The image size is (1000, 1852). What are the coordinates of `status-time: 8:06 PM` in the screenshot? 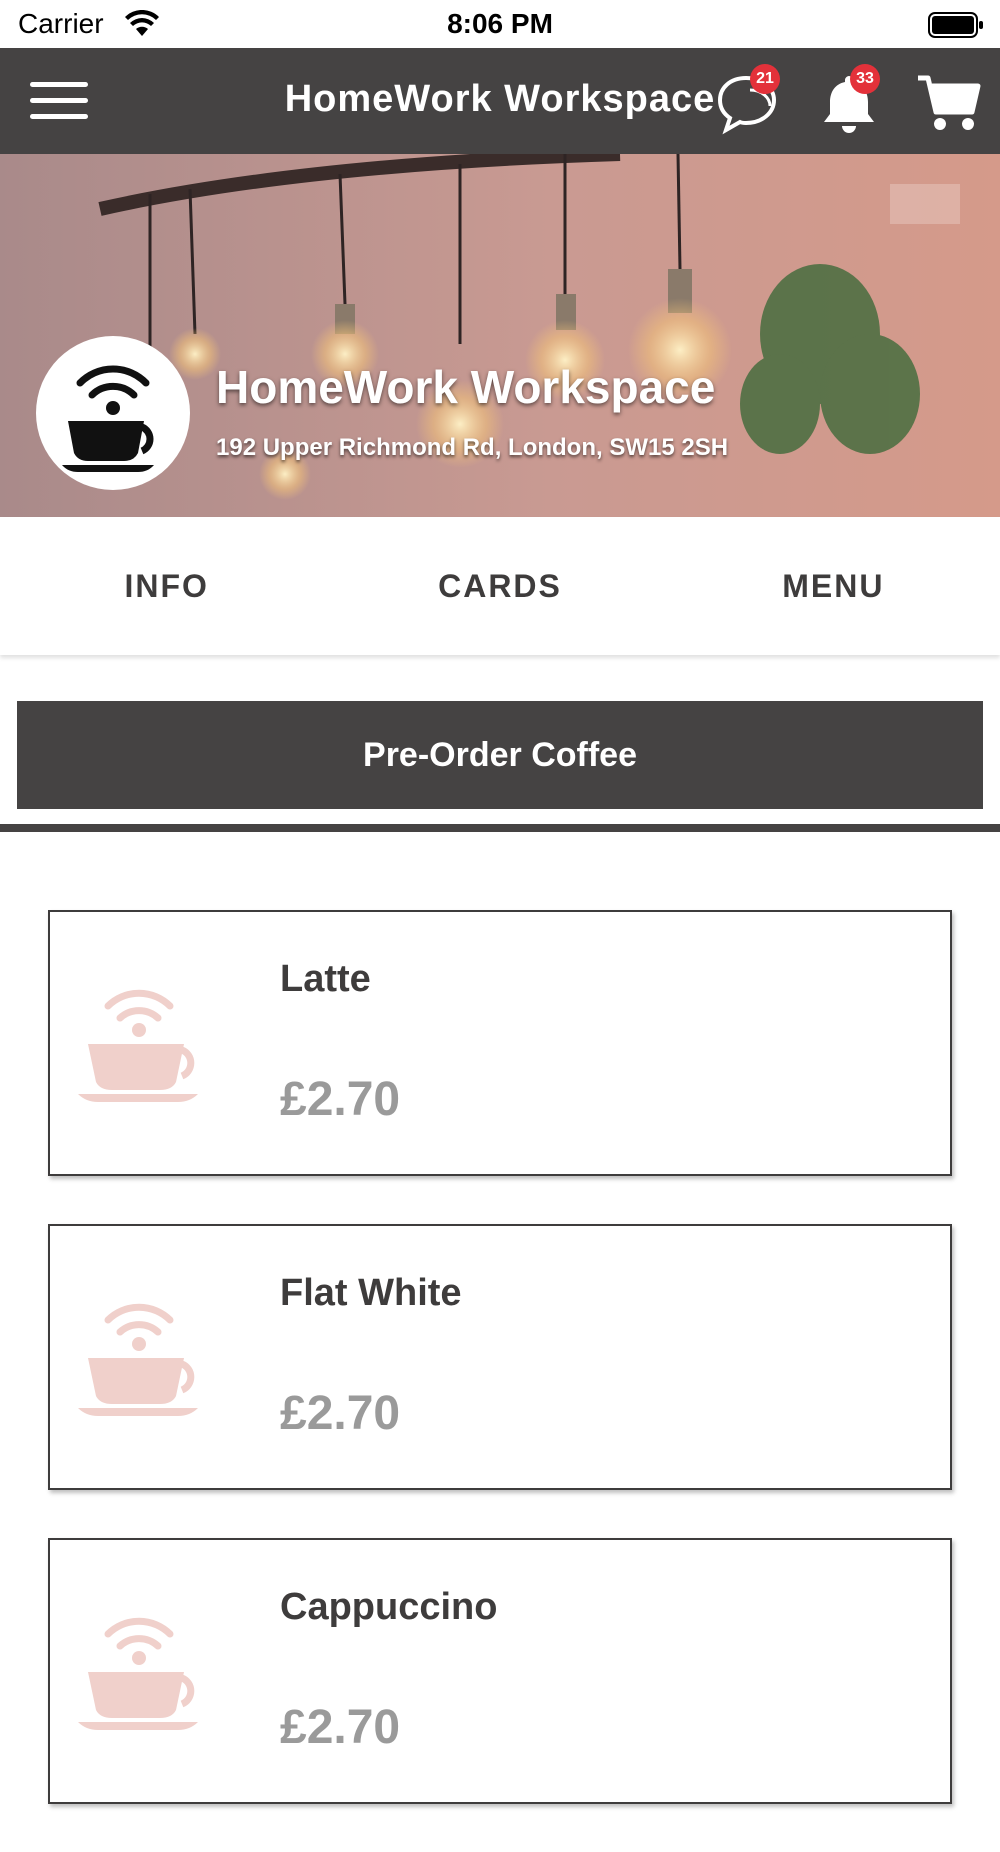 It's located at (500, 23).